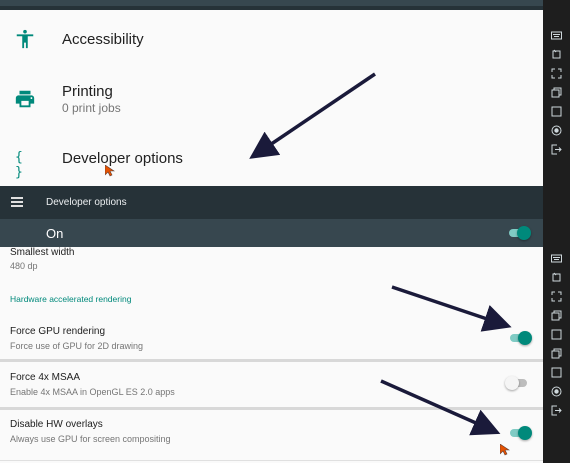 This screenshot has height=463, width=570. Describe the element at coordinates (122, 158) in the screenshot. I see `settings-item-title: Developer options` at that location.